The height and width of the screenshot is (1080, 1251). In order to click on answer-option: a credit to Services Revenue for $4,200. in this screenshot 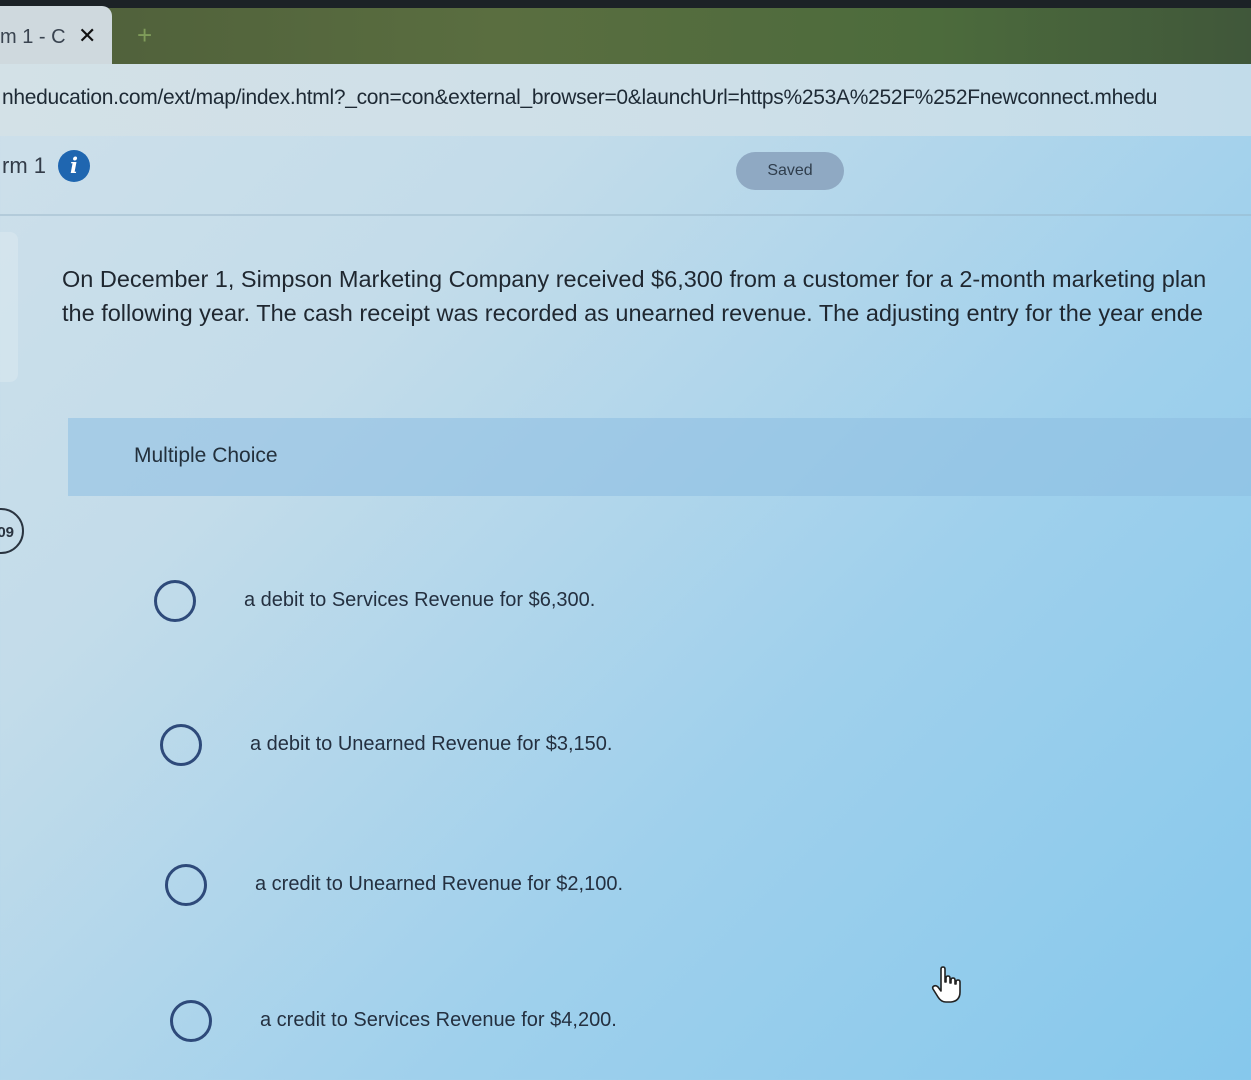, I will do `click(520, 1024)`.